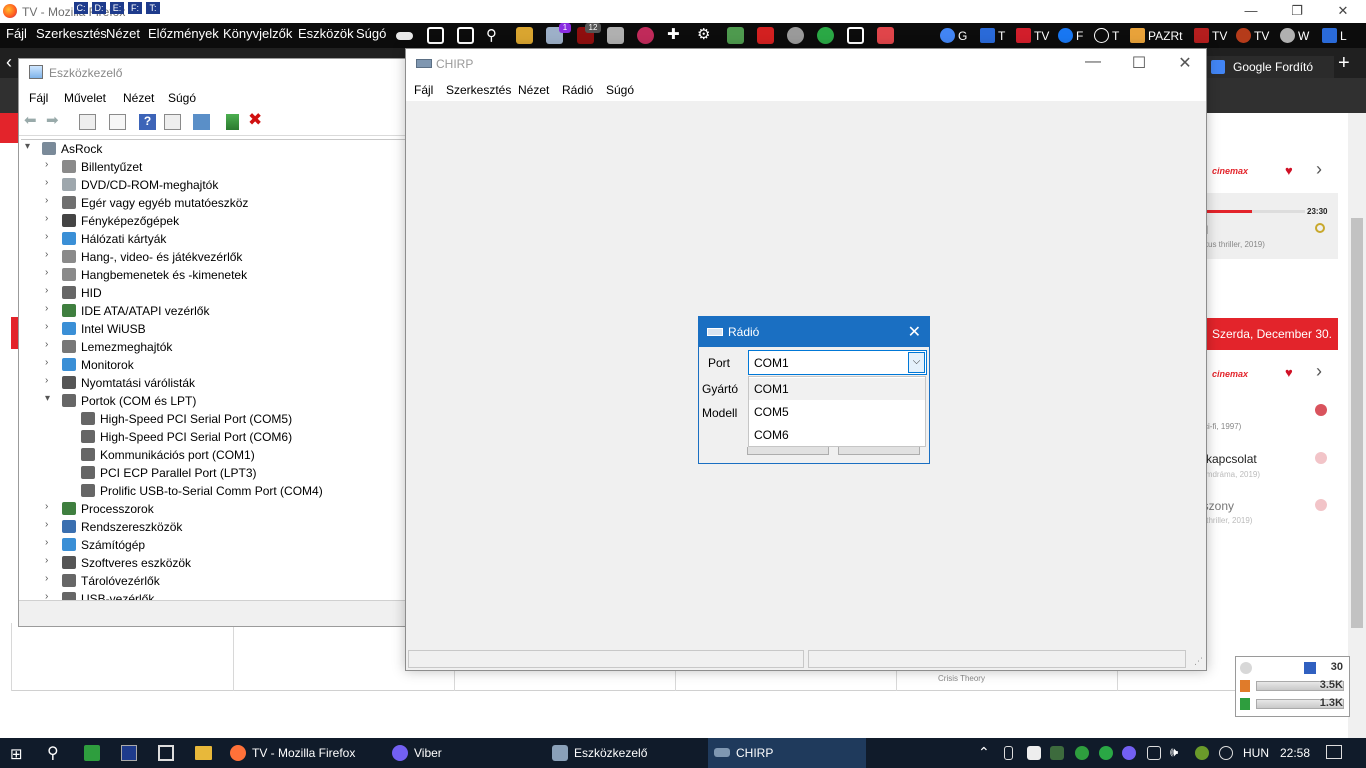 The height and width of the screenshot is (768, 1366). Describe the element at coordinates (201, 122) in the screenshot. I see `scan-hardware-icon` at that location.